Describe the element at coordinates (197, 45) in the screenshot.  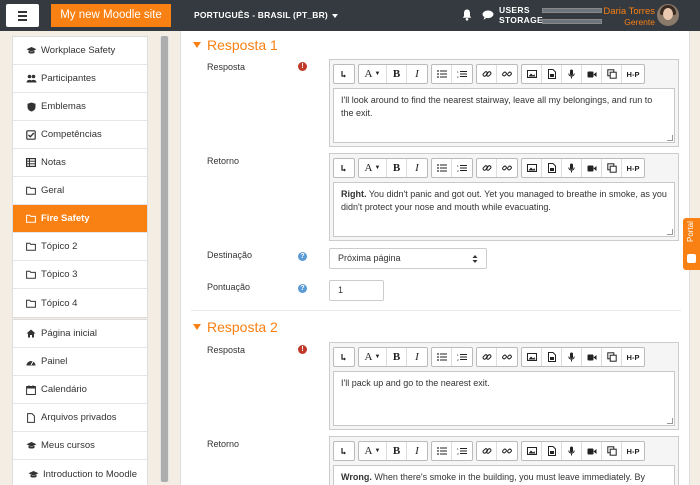
I see `collapse-caret-icon` at that location.